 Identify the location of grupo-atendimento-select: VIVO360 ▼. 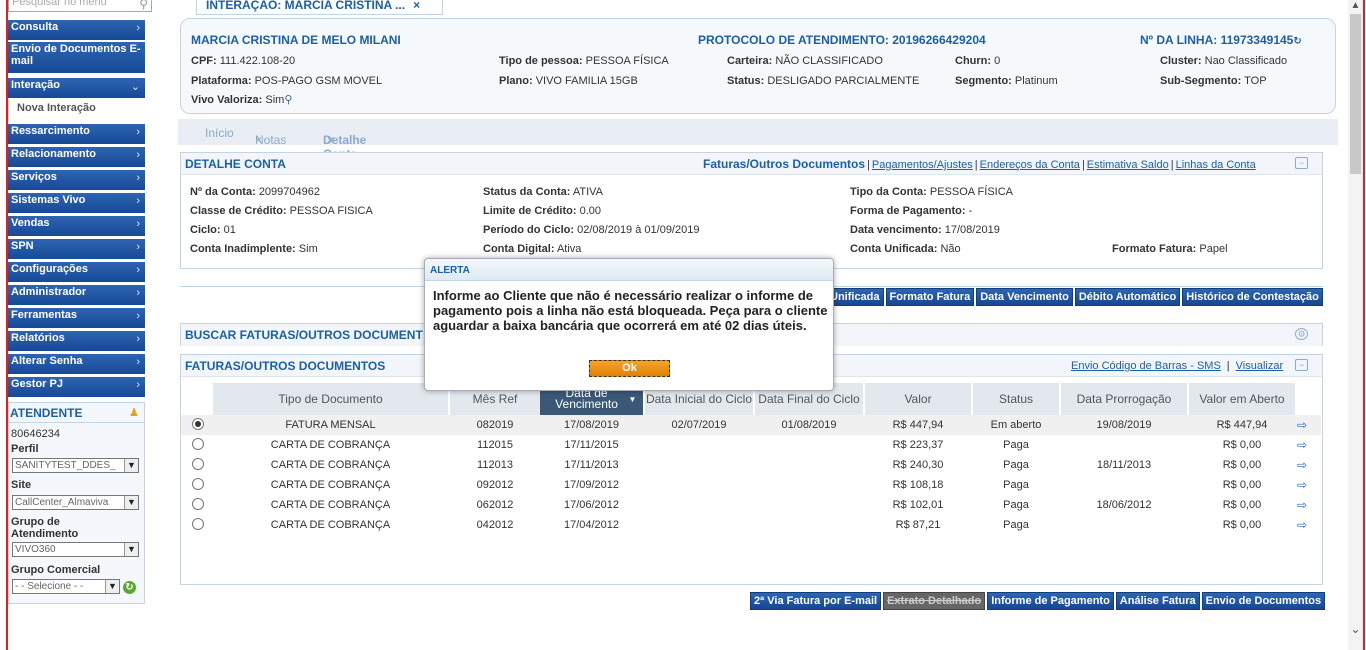
(75, 549).